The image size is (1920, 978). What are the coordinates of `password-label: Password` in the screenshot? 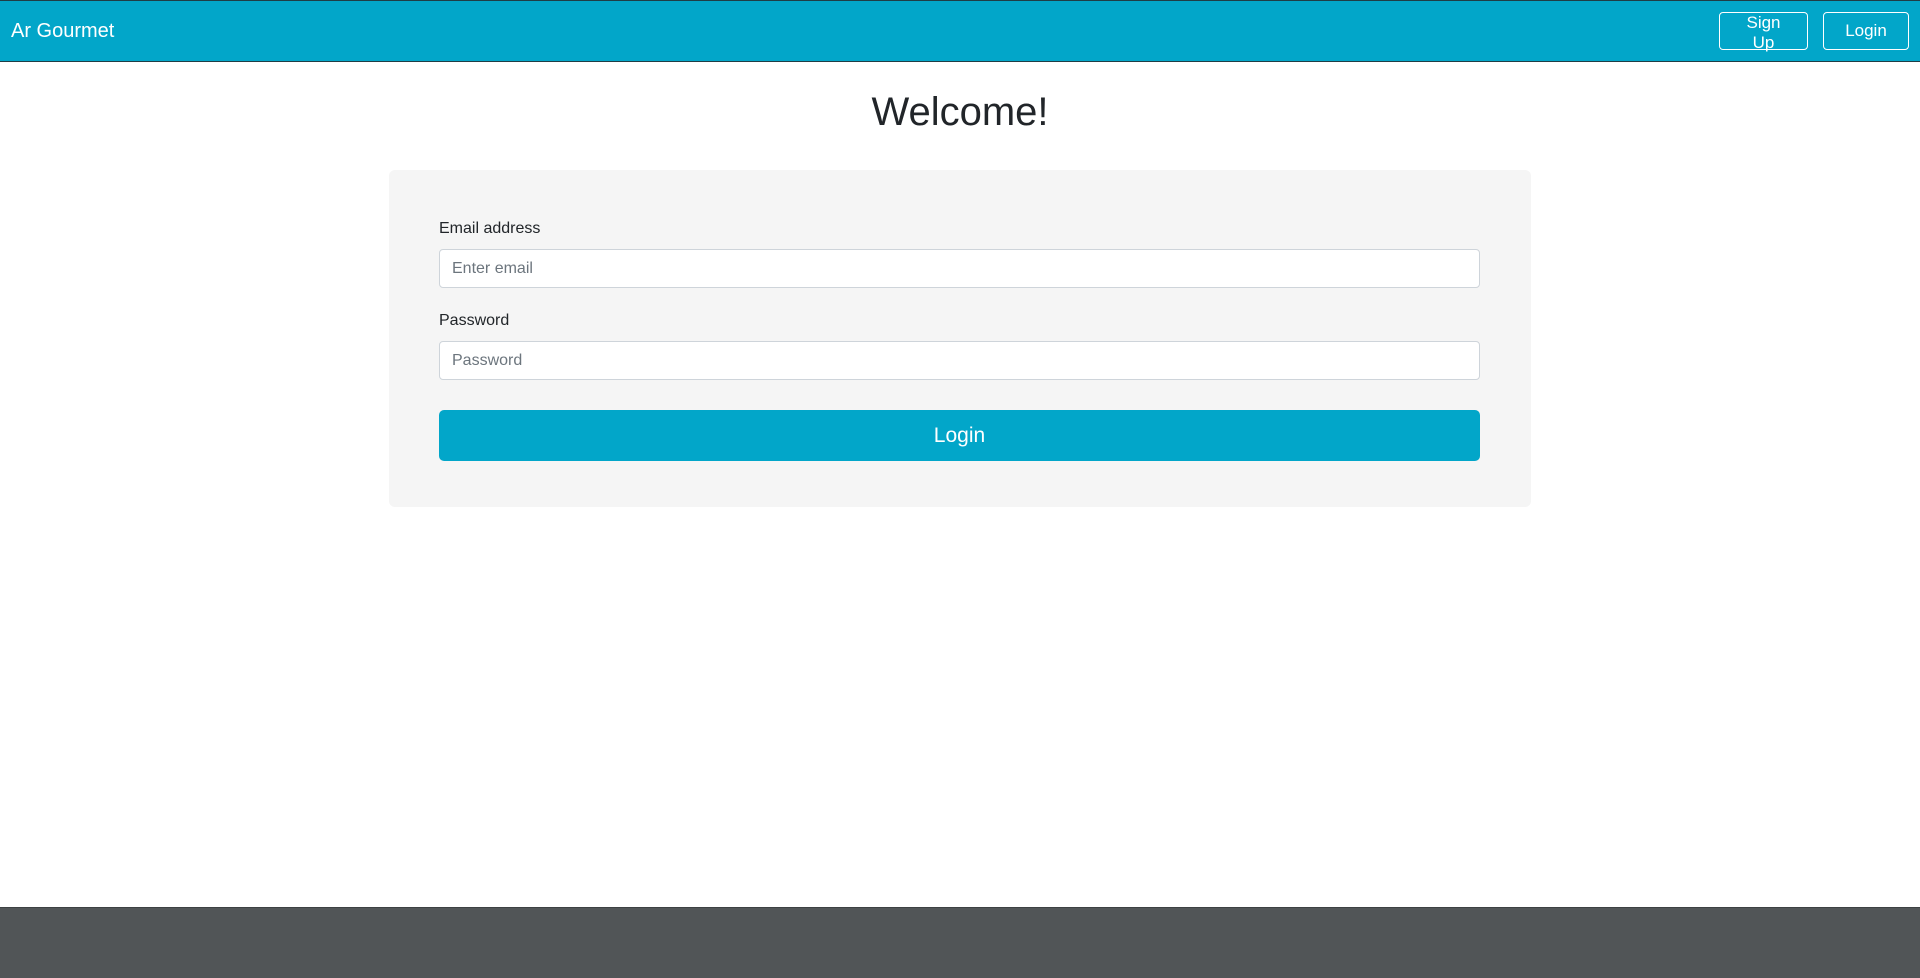 It's located at (474, 320).